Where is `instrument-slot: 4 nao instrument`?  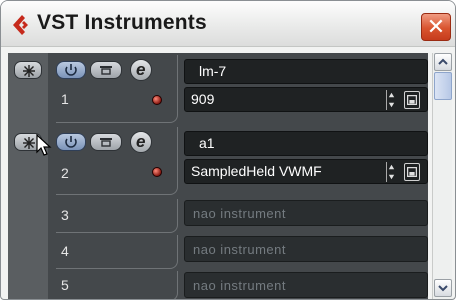 instrument-slot: 4 nao instrument is located at coordinates (218, 251).